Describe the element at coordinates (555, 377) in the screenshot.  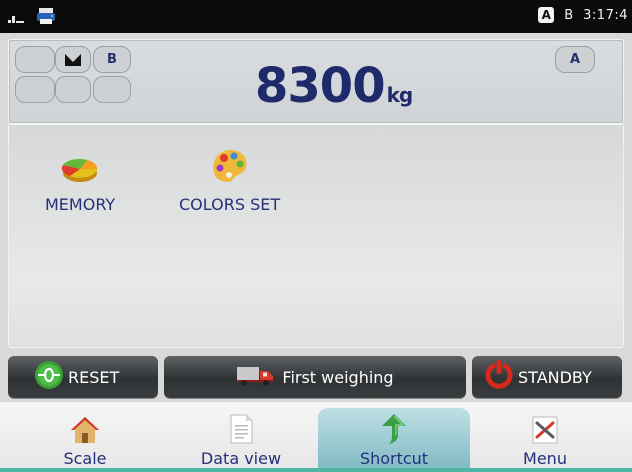
I see `standby-label: STANDBY` at that location.